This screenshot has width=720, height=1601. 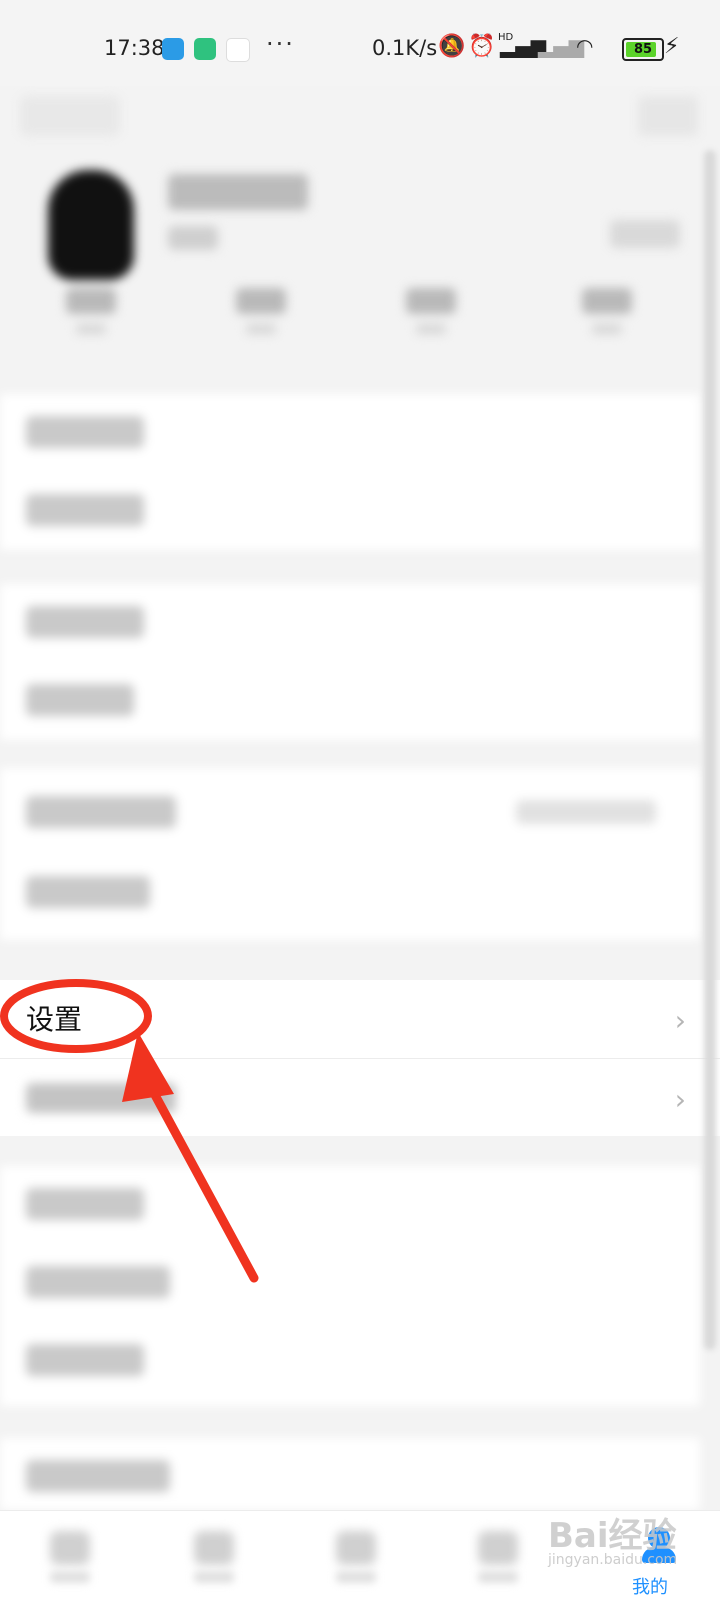 I want to click on status-time: 17:38, so click(x=134, y=48).